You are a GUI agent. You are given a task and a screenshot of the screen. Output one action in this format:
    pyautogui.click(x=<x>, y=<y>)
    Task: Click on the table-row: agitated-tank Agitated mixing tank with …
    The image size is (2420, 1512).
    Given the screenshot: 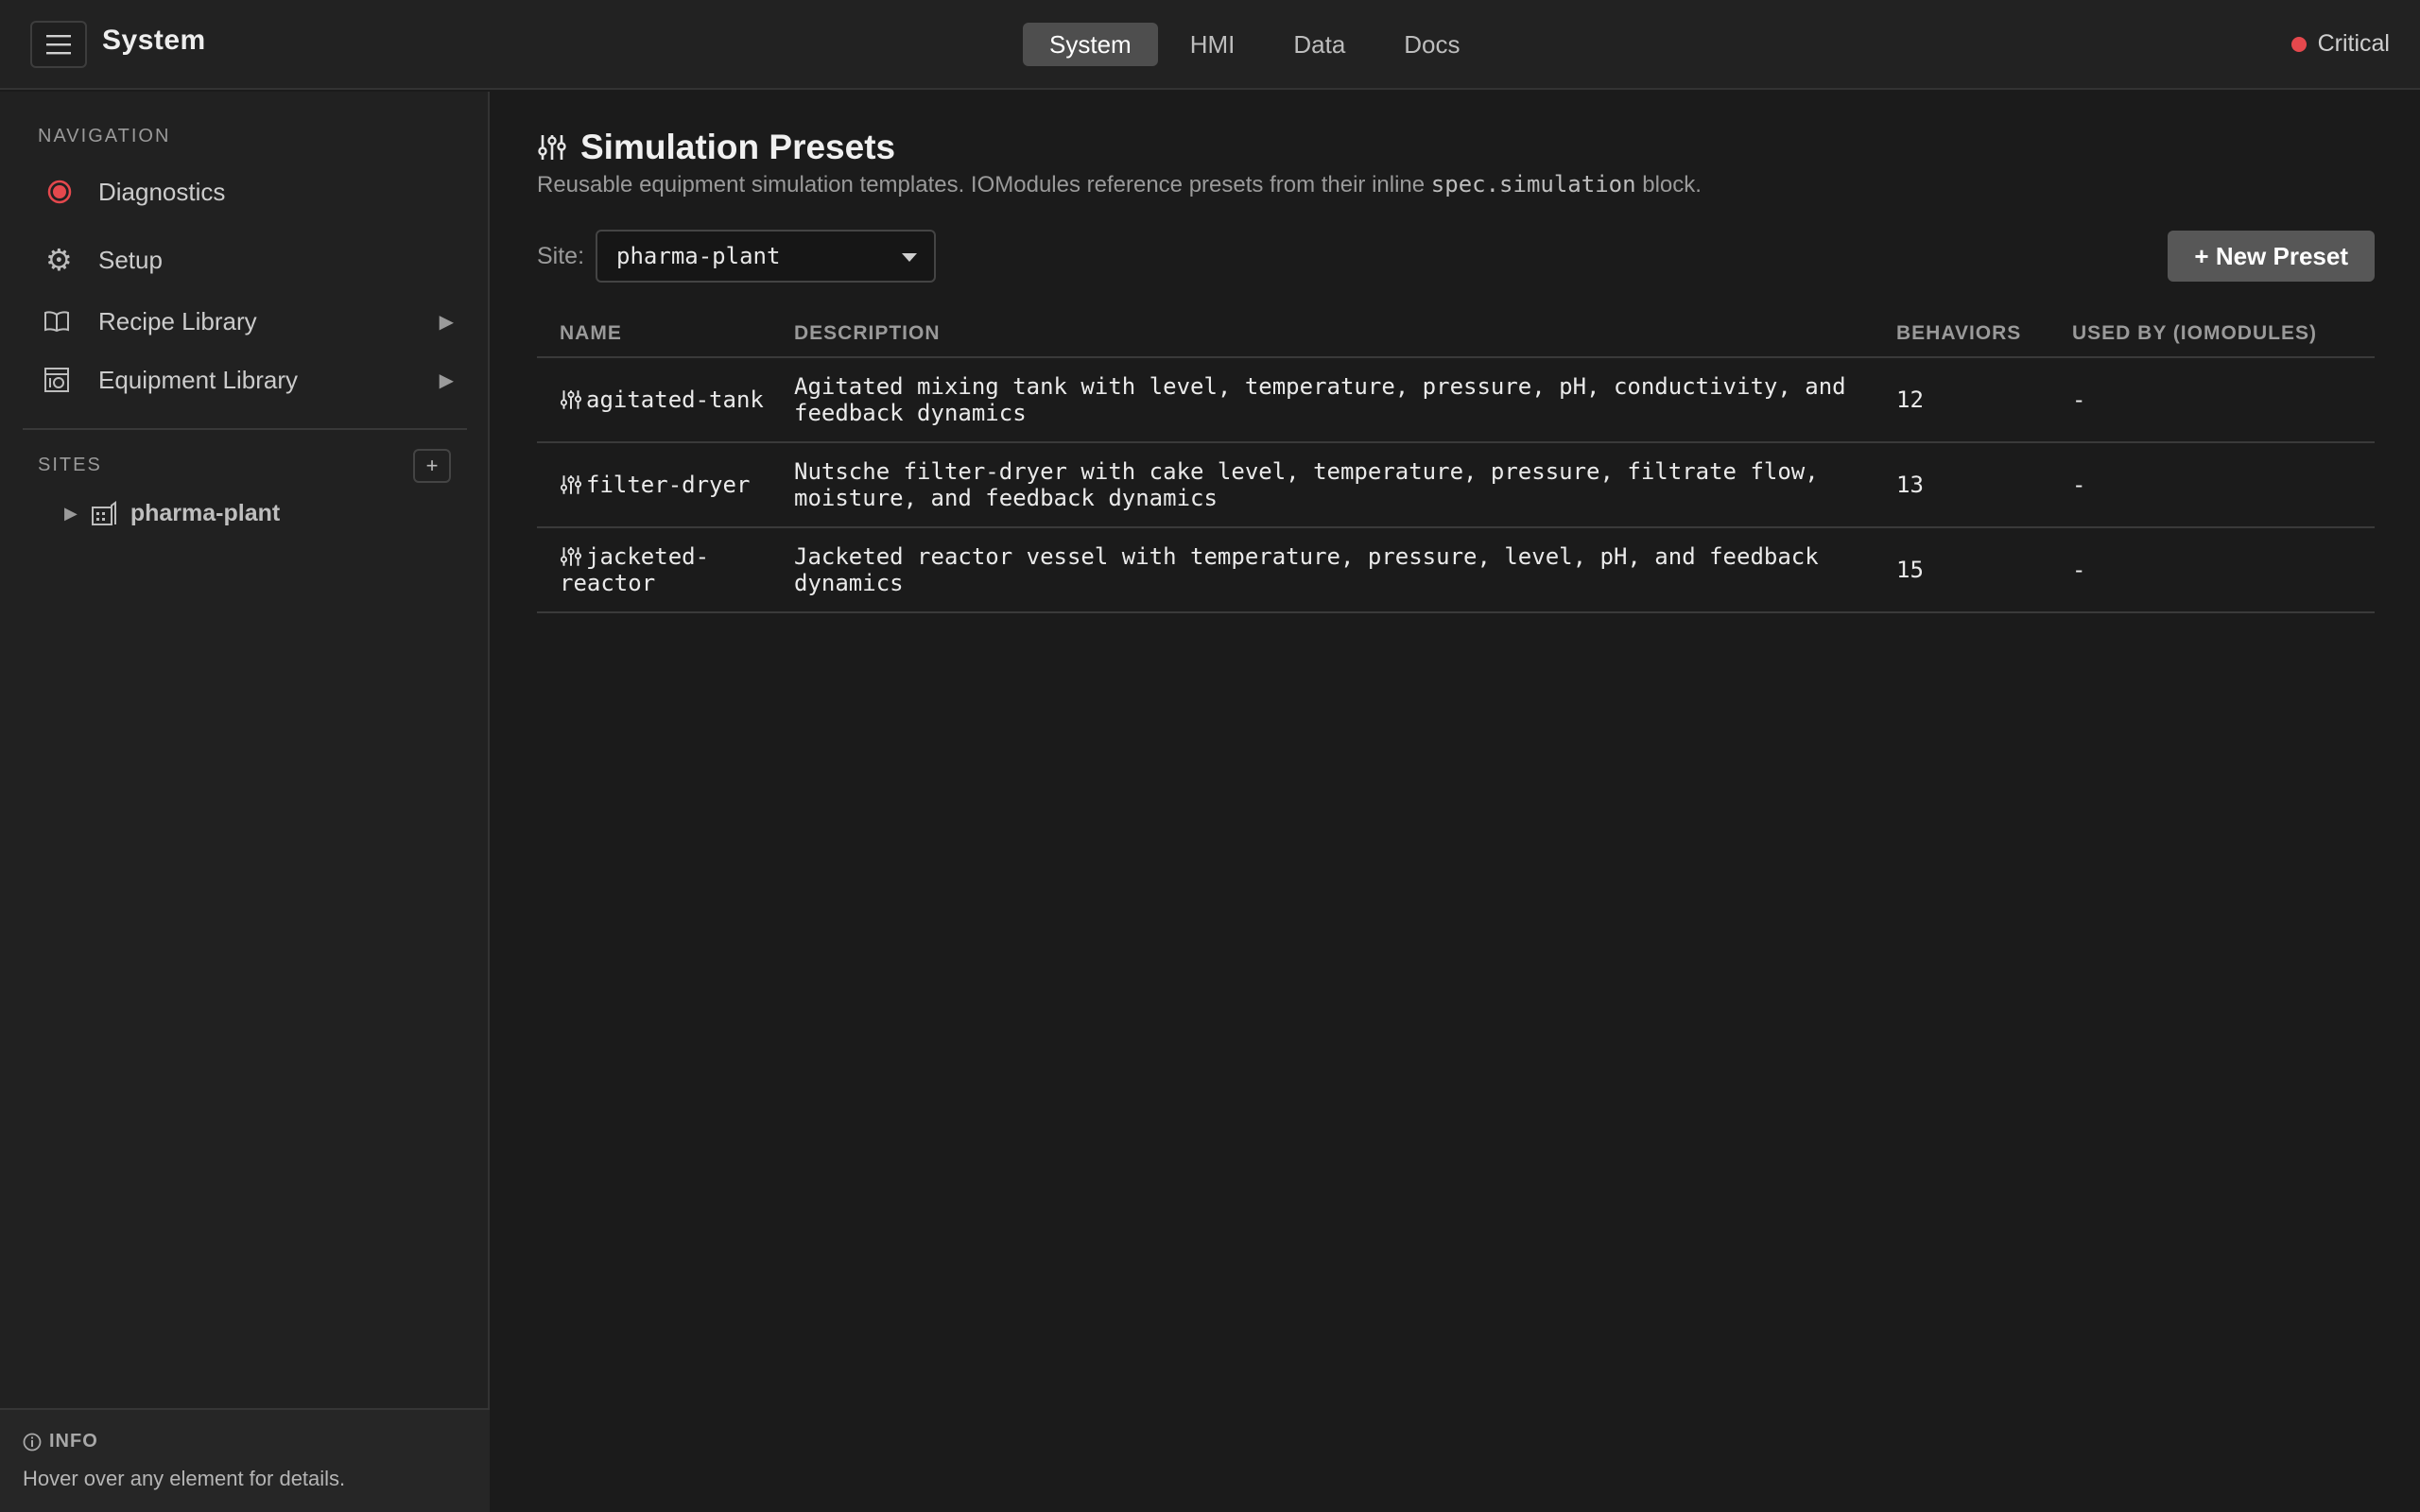 What is the action you would take?
    pyautogui.click(x=1456, y=400)
    